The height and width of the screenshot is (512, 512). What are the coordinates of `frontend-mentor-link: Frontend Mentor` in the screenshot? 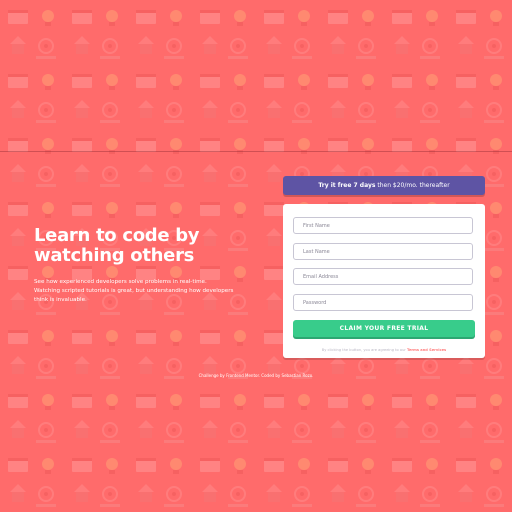 It's located at (242, 375).